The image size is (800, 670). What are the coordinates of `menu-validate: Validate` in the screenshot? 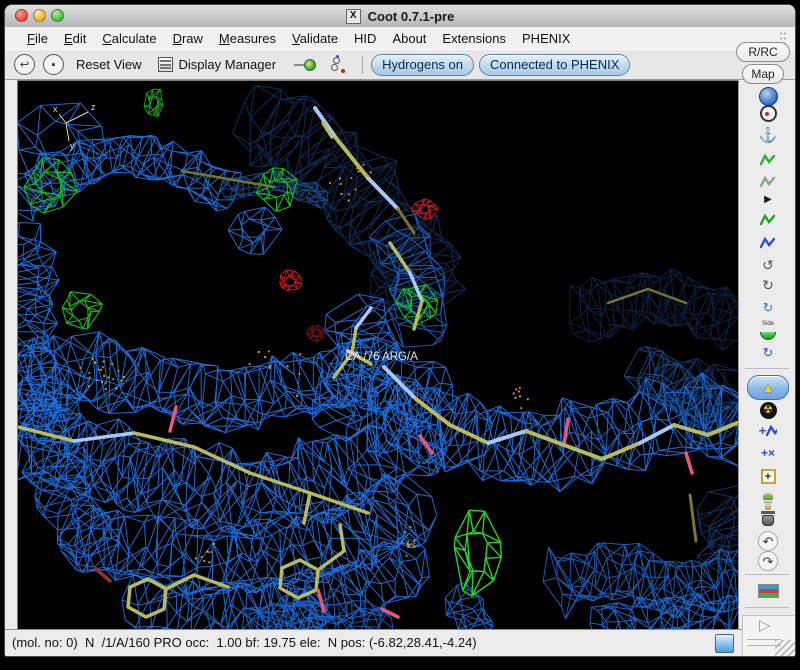 It's located at (315, 38).